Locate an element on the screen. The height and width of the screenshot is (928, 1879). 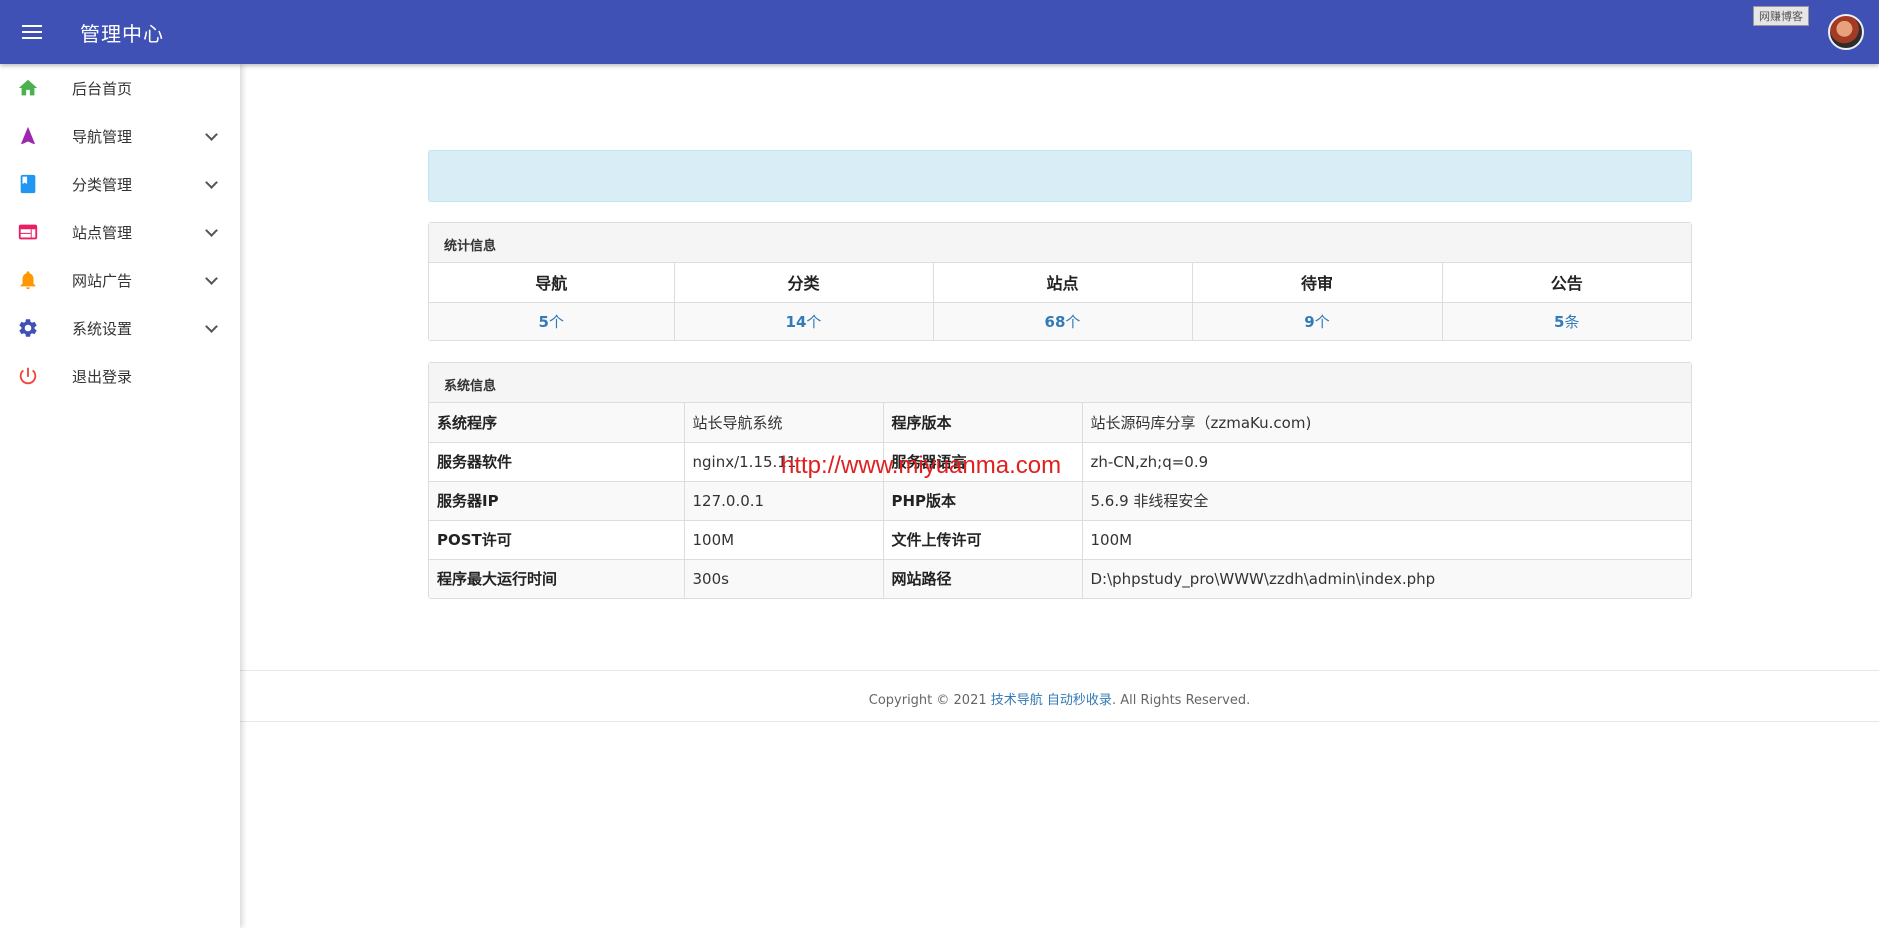
stats-cell: 68个 is located at coordinates (1063, 321).